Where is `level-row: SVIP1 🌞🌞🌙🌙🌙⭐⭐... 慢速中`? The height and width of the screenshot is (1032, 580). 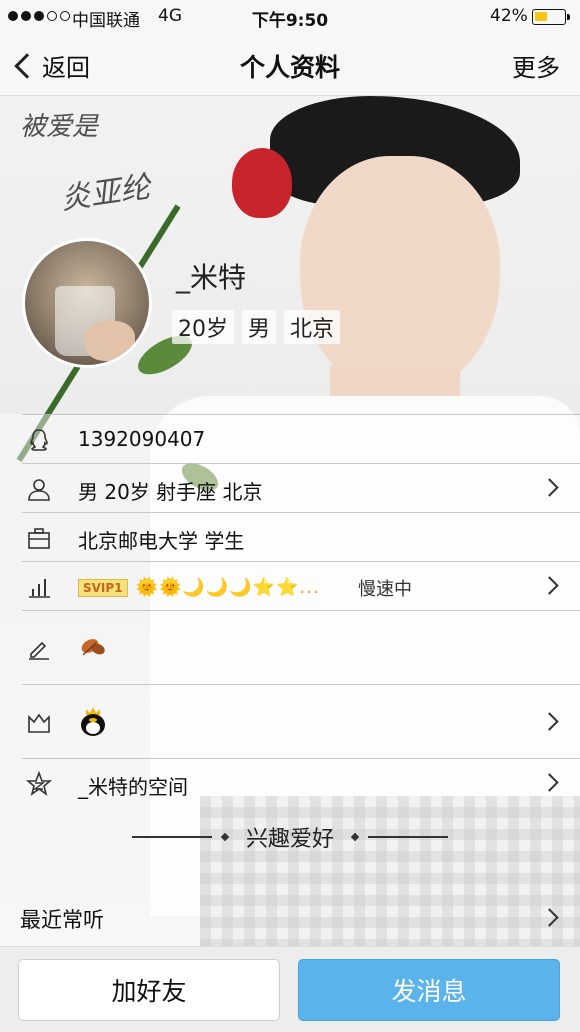 level-row: SVIP1 🌞🌞🌙🌙🌙⭐⭐... 慢速中 is located at coordinates (301, 585).